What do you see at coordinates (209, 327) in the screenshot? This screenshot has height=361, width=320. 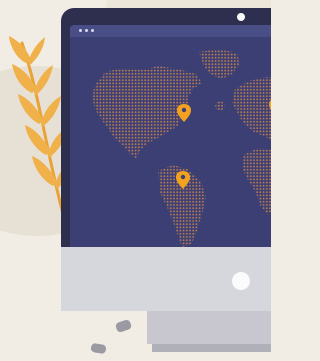 I see `monitor-stand` at bounding box center [209, 327].